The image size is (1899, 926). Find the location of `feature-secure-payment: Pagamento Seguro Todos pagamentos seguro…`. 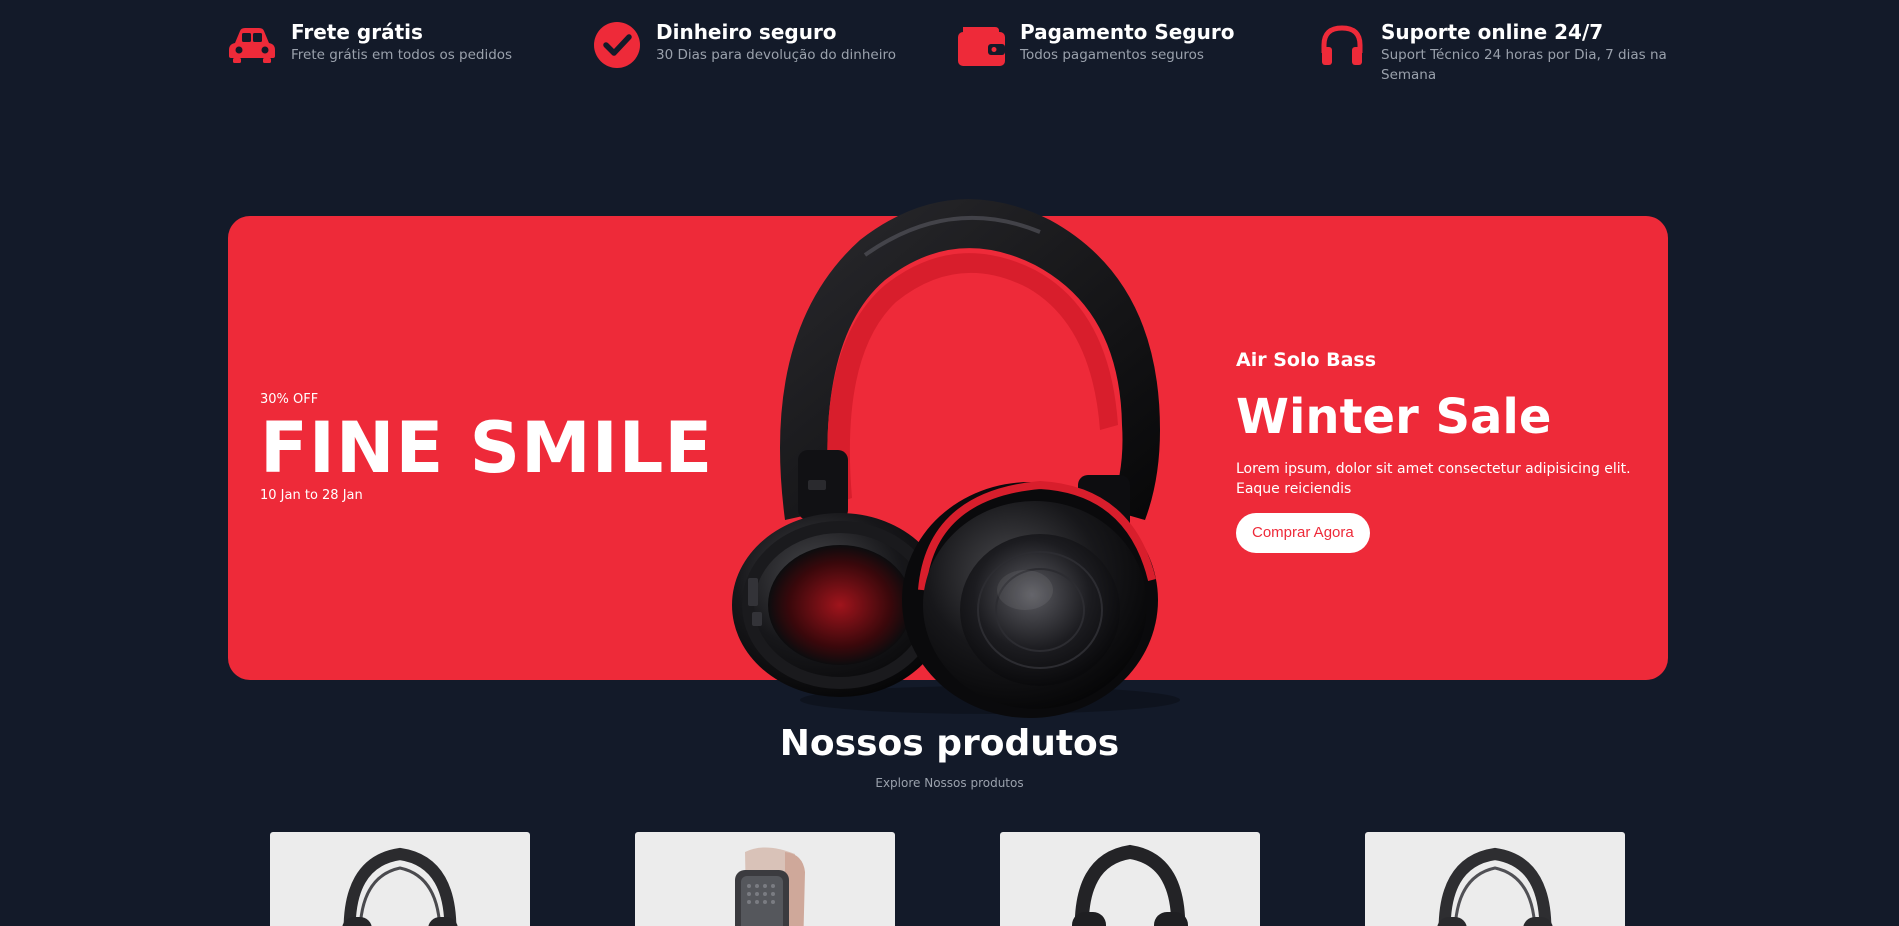

feature-secure-payment: Pagamento Seguro Todos pagamentos seguro… is located at coordinates (1095, 45).